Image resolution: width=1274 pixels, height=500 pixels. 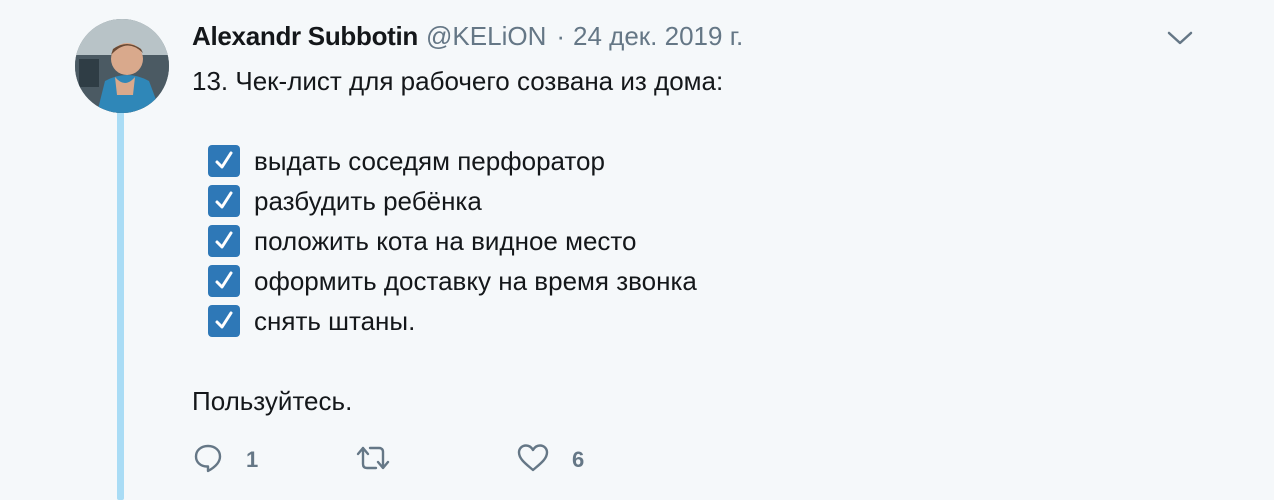 I want to click on checklist-item: положить кота на видное место, so click(x=700, y=241).